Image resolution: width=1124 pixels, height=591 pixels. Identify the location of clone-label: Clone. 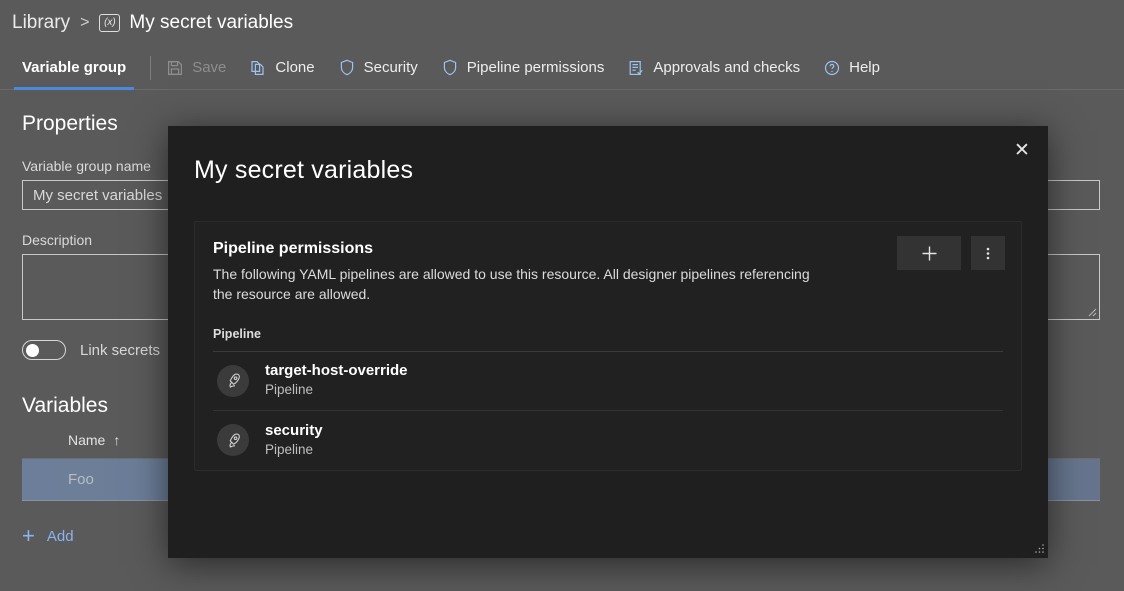
(295, 67).